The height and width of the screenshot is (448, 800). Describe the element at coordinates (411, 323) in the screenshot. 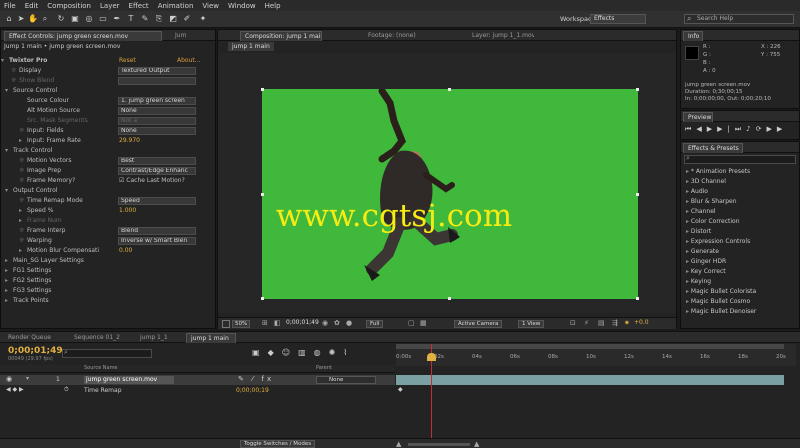

I see `region-of-interest-icon: ▢` at that location.